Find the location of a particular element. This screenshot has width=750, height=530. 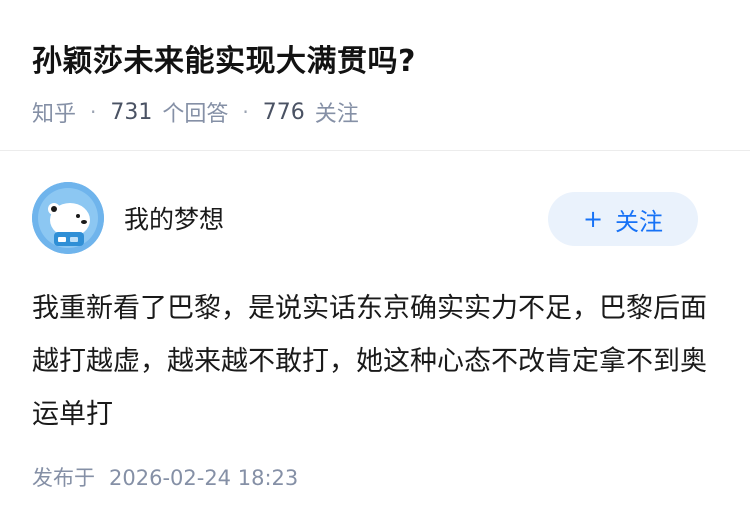

follow-button: + 关注 is located at coordinates (623, 219).